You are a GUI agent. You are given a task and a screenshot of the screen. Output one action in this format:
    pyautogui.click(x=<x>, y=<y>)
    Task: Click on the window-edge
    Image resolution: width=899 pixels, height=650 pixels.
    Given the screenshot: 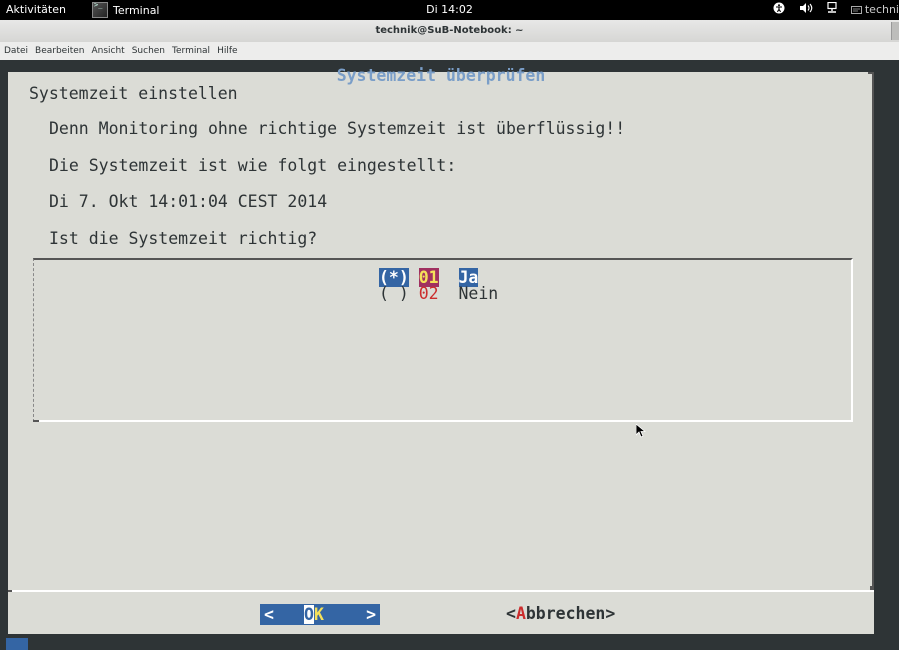 What is the action you would take?
    pyautogui.click(x=895, y=31)
    